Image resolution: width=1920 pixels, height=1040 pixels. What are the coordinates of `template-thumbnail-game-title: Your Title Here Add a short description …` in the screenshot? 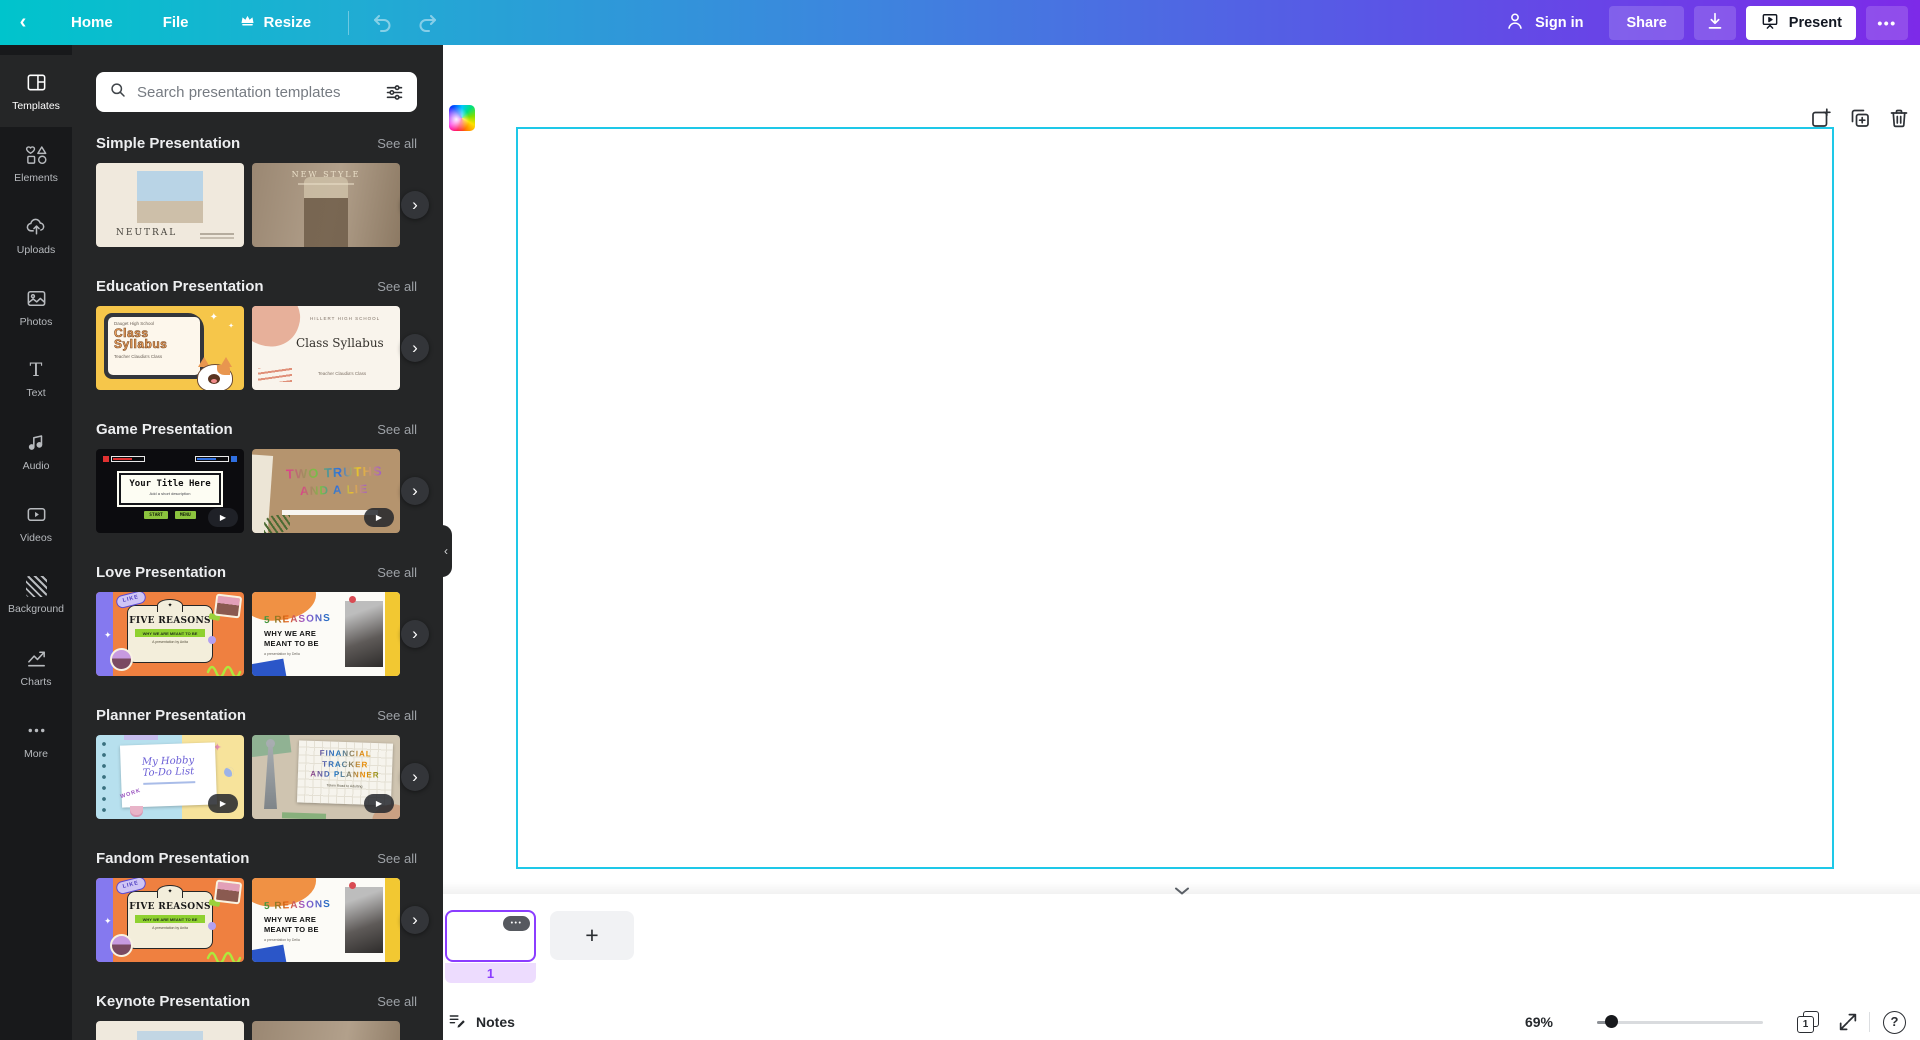 It's located at (170, 491).